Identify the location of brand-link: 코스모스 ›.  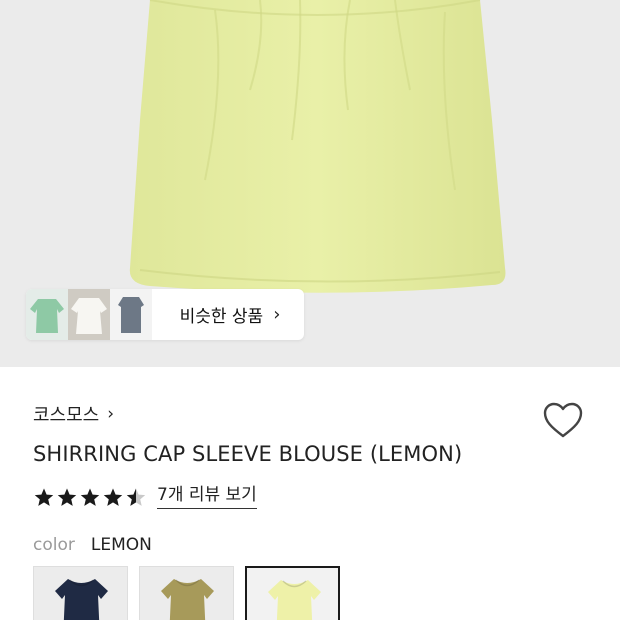
(73, 414).